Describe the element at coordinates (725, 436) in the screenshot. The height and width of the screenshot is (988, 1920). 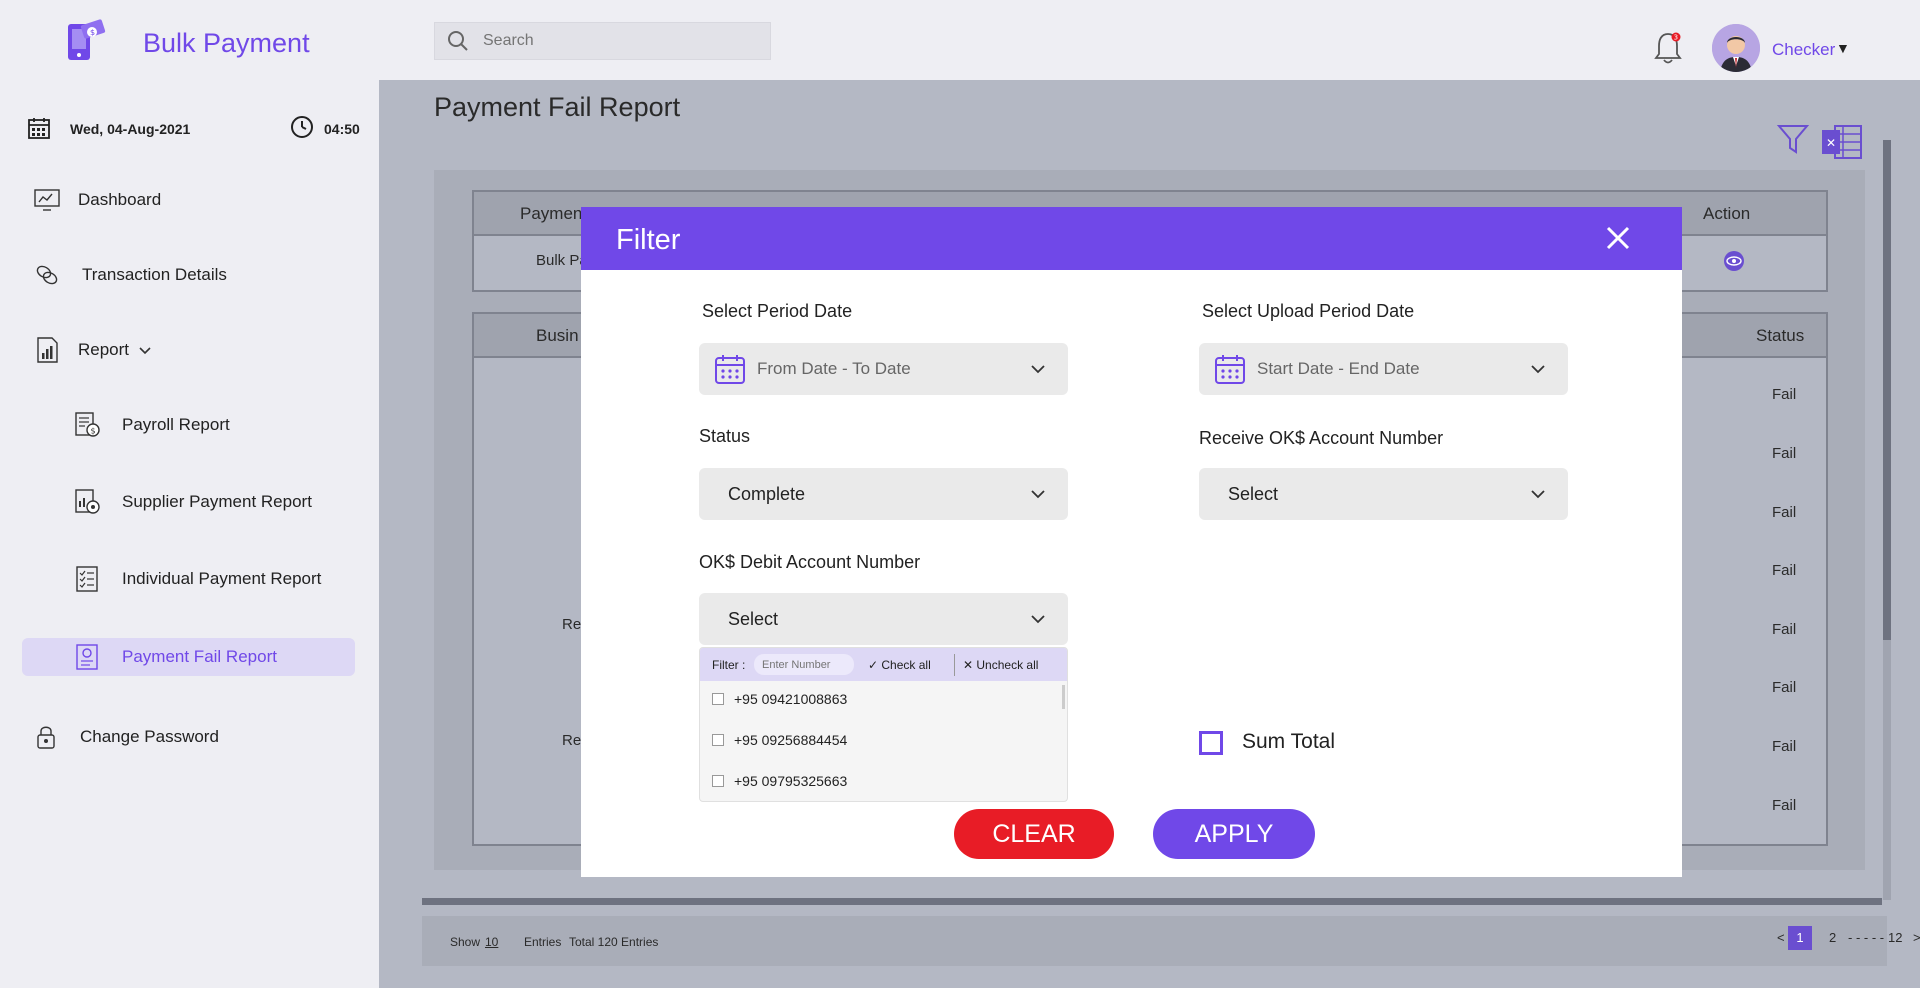
I see `status-label: Status` at that location.